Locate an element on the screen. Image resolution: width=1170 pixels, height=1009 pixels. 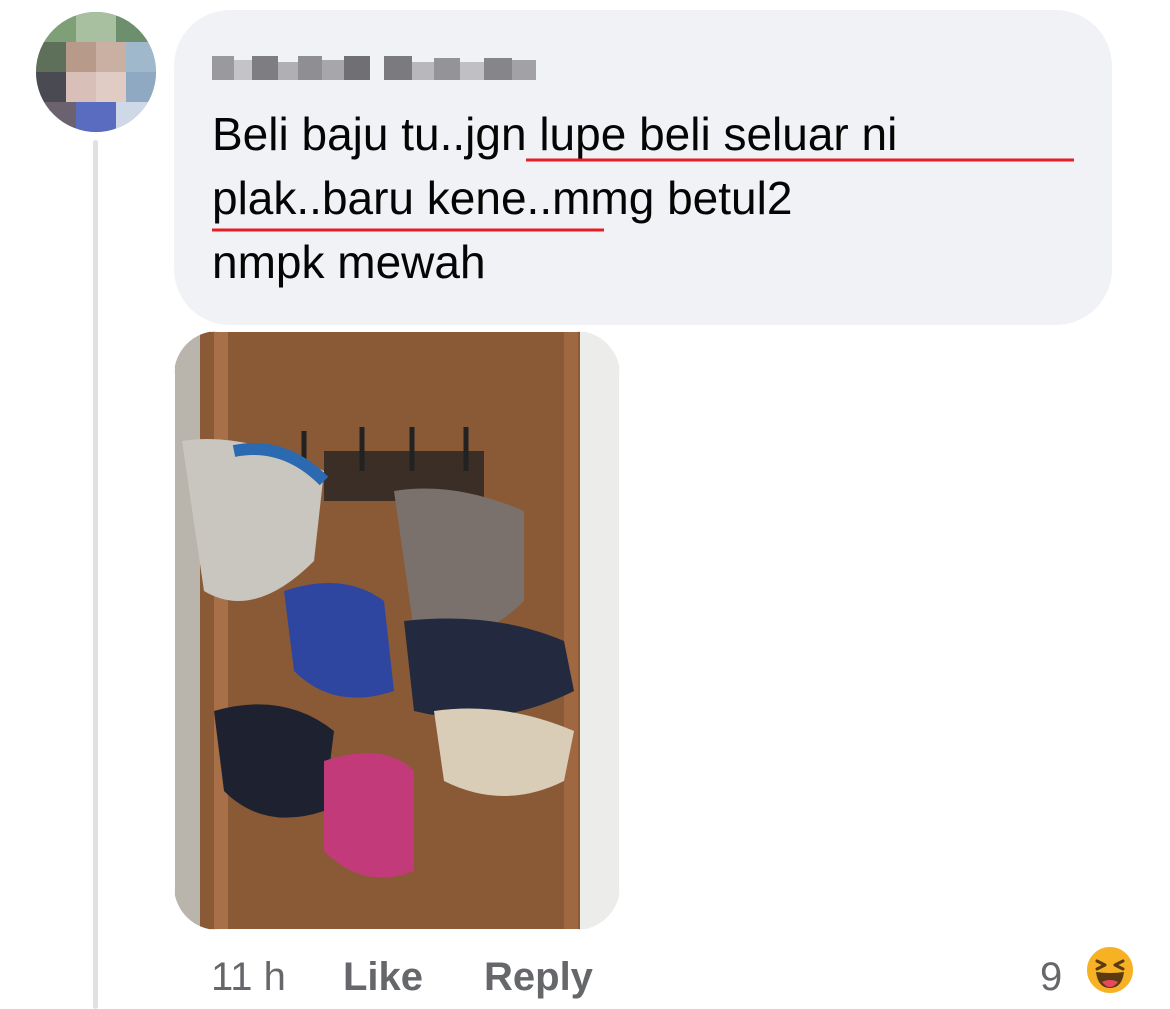
avatar is located at coordinates (96, 72).